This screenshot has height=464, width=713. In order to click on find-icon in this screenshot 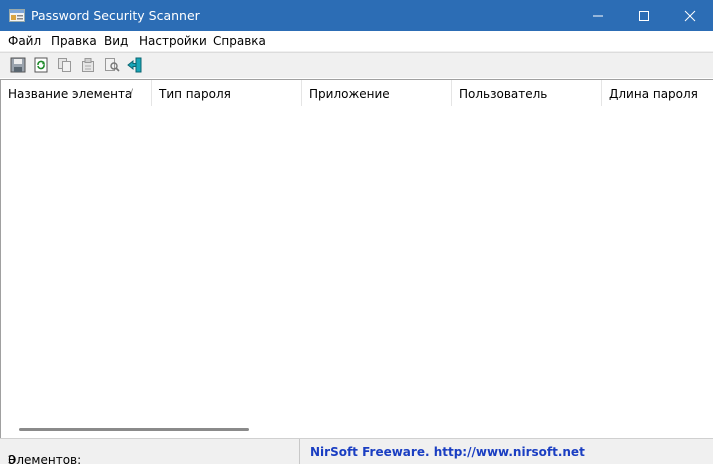, I will do `click(112, 65)`.